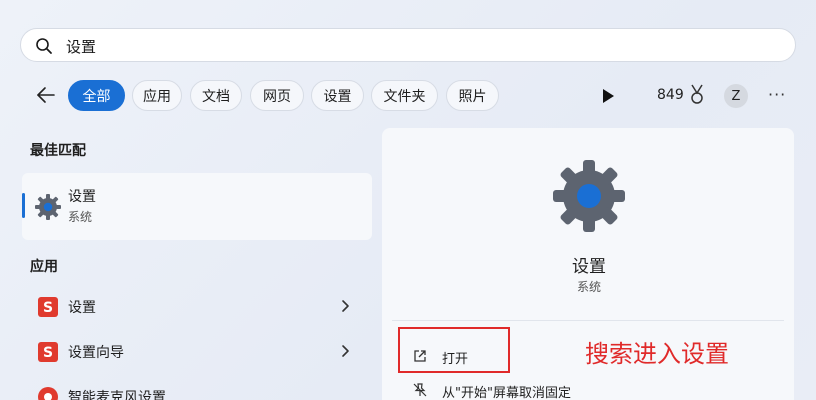 The width and height of the screenshot is (816, 400). Describe the element at coordinates (81, 46) in the screenshot. I see `search-input: 设置` at that location.